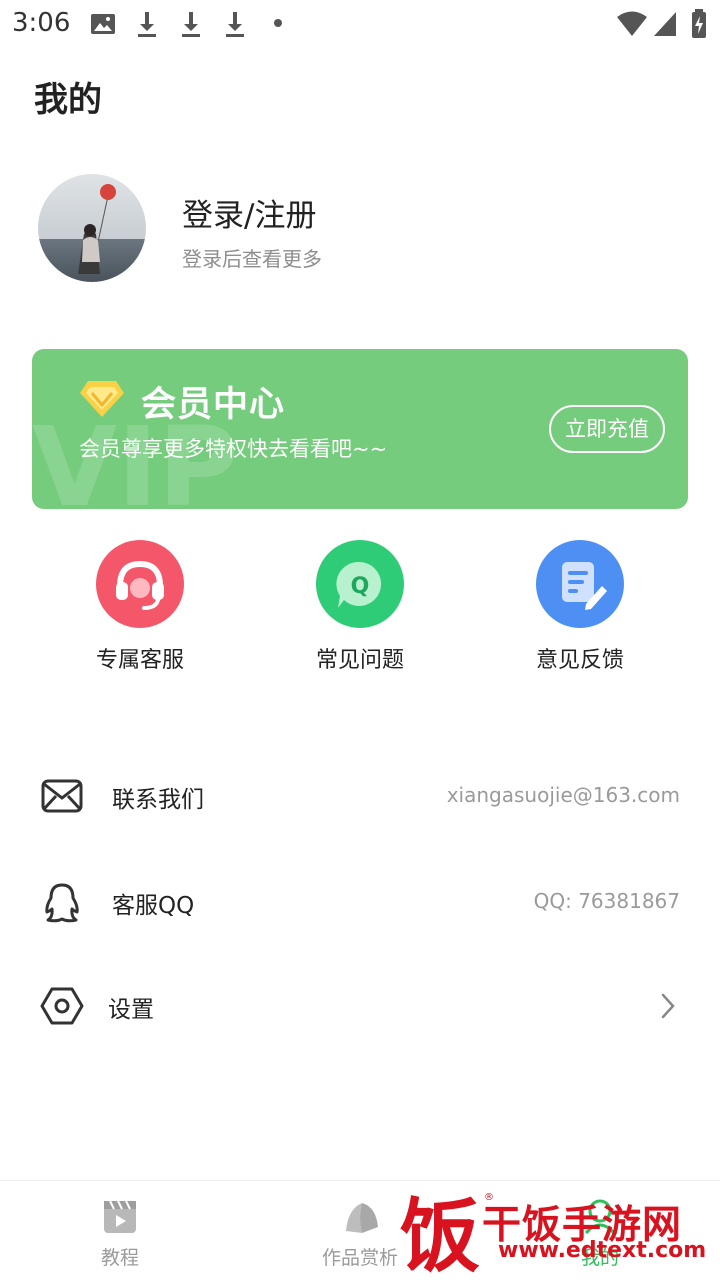 This screenshot has height=1280, width=720. I want to click on avatar, so click(92, 228).